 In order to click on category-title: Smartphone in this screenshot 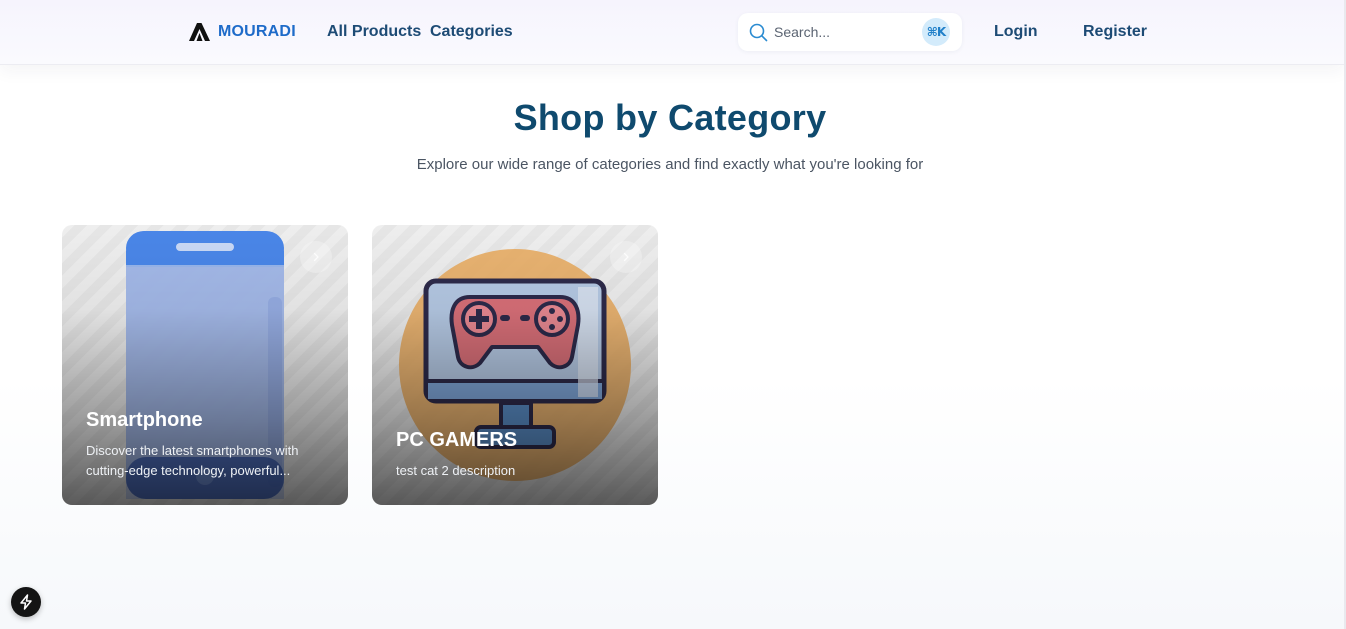, I will do `click(144, 420)`.